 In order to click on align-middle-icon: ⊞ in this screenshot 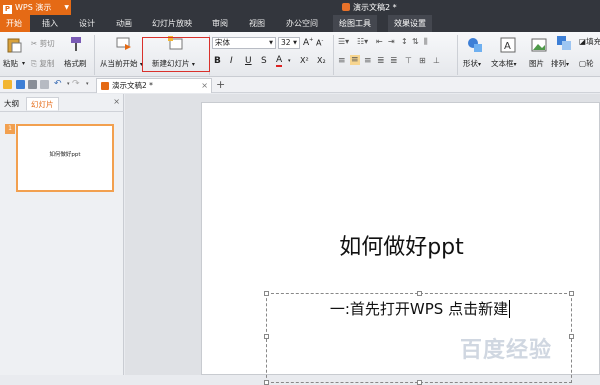, I will do `click(422, 60)`.